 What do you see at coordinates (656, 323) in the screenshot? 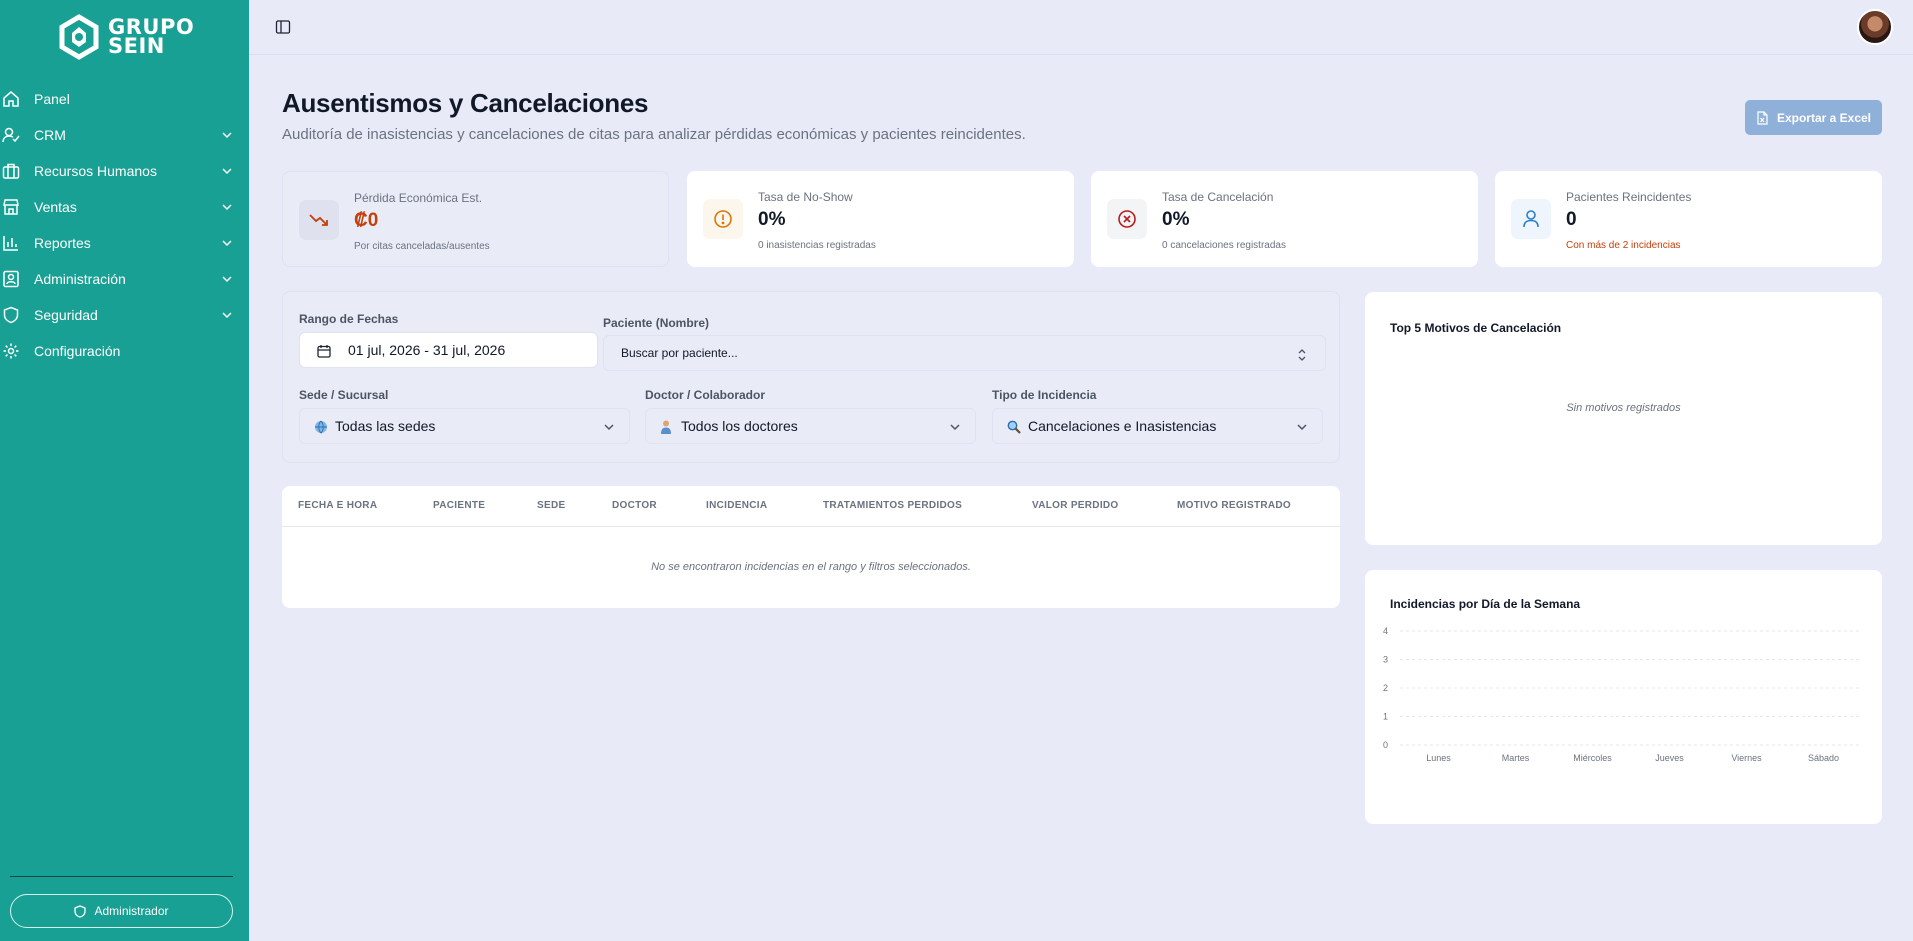
I see `patient-label: Paciente (Nombre)` at bounding box center [656, 323].